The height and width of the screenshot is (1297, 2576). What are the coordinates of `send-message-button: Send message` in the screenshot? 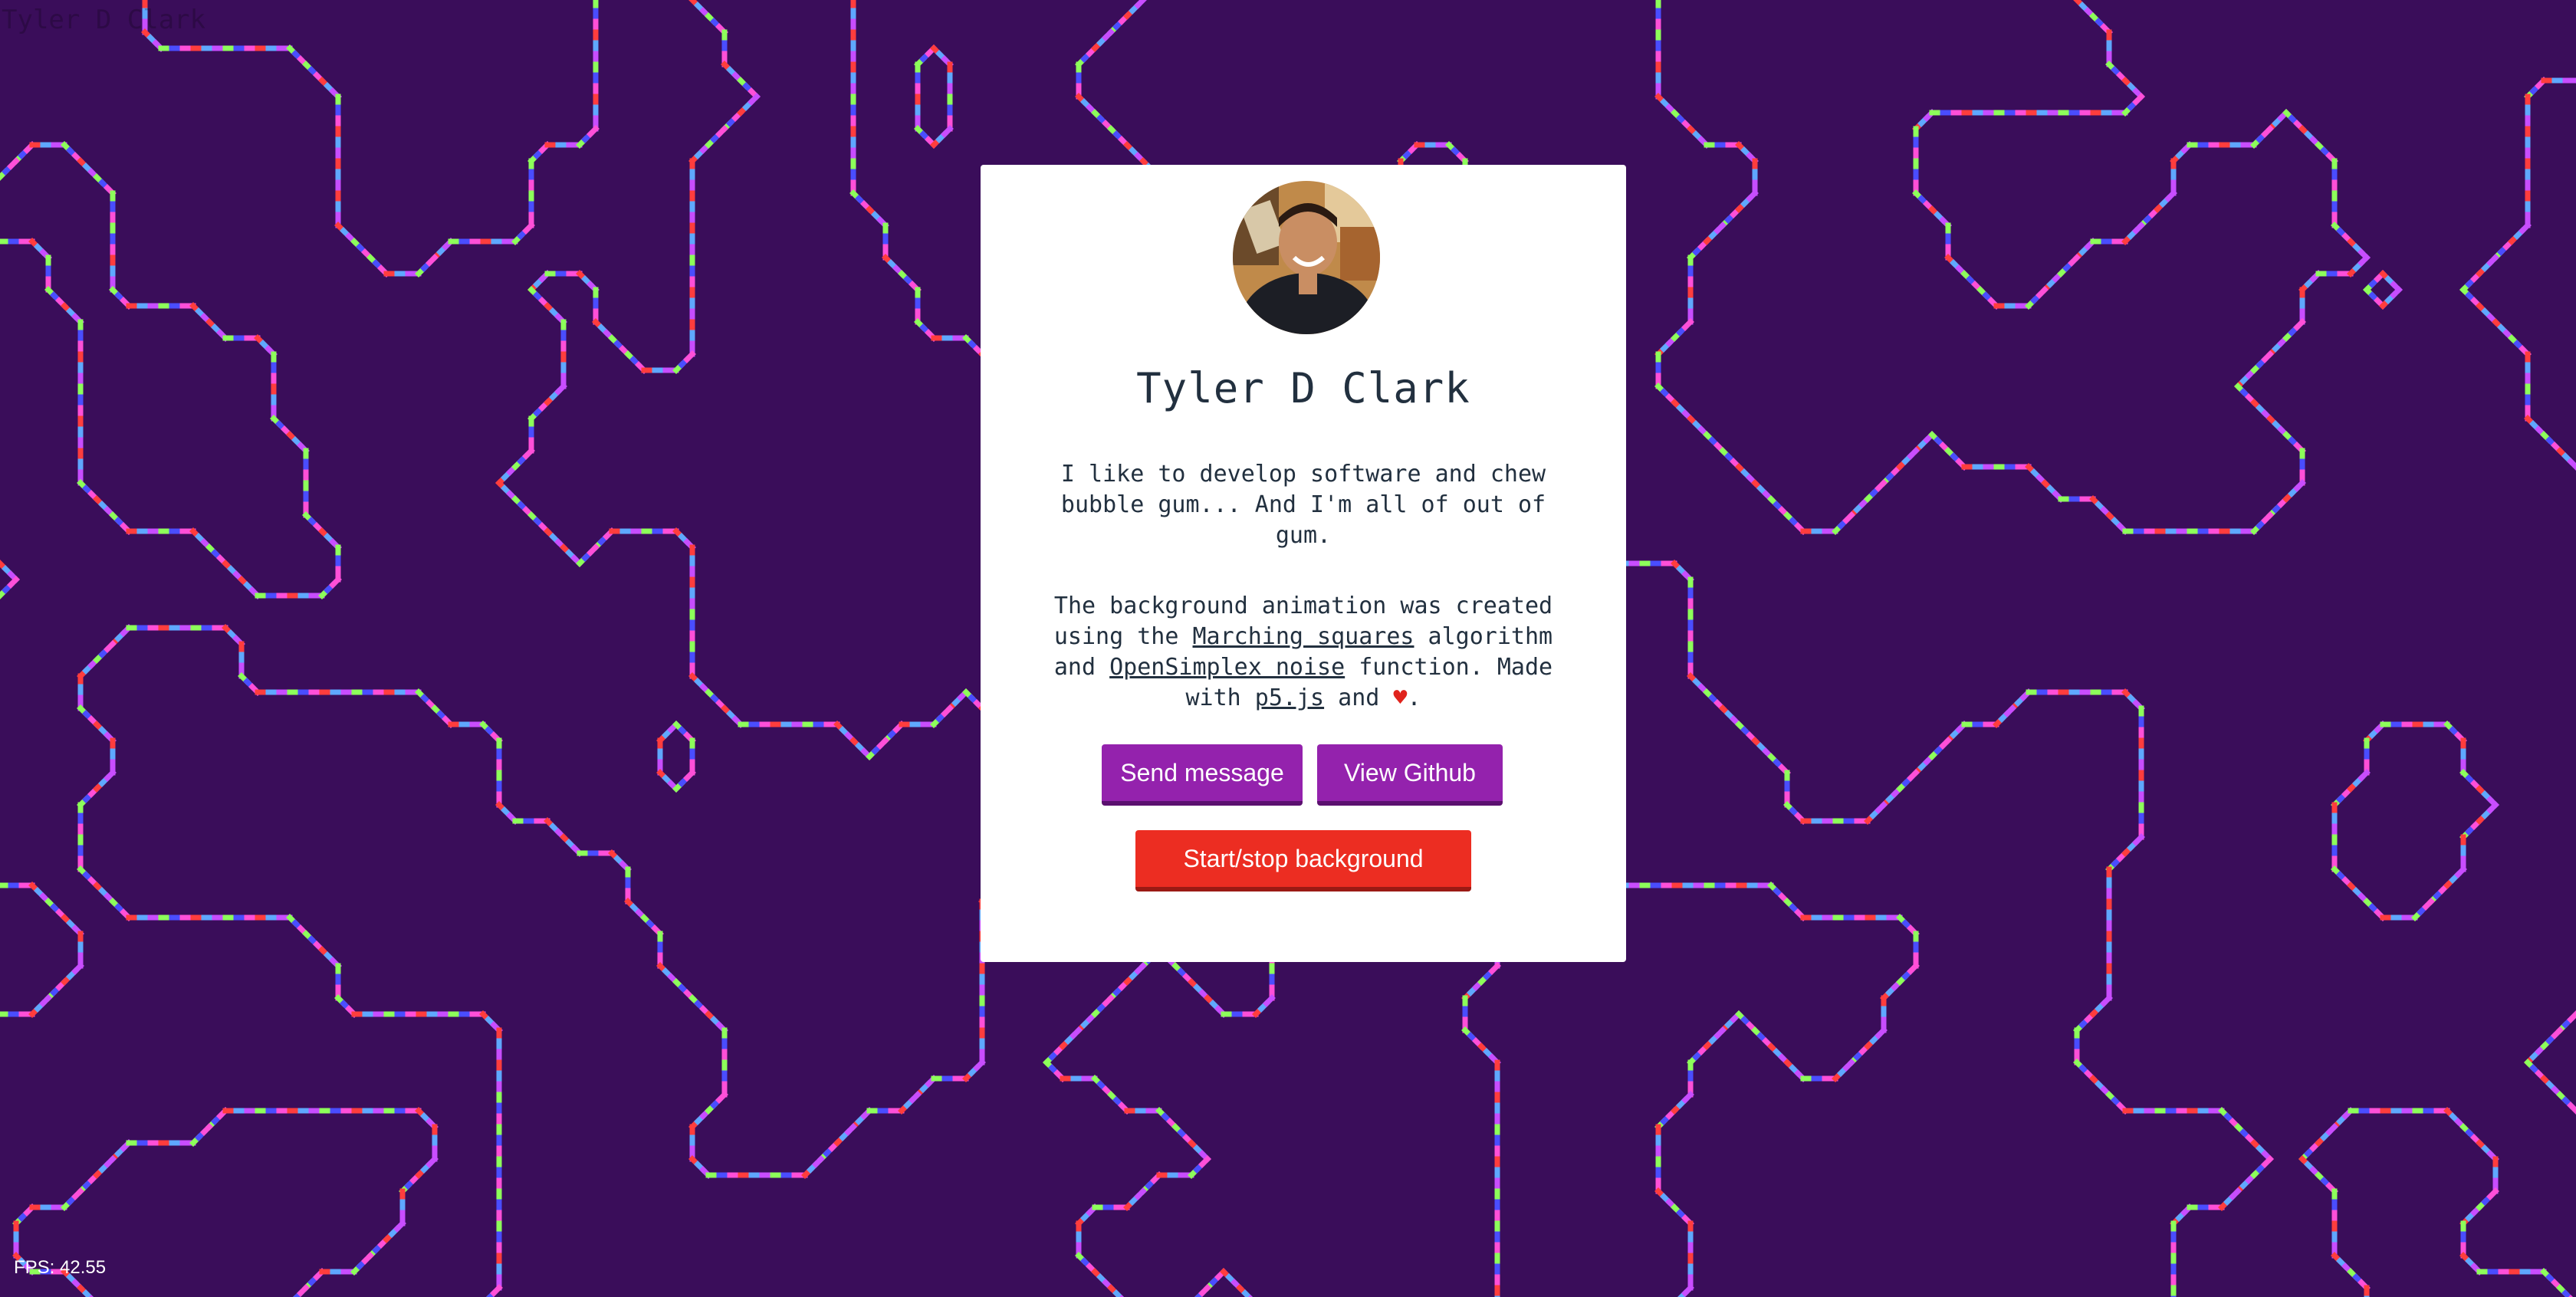 It's located at (1202, 775).